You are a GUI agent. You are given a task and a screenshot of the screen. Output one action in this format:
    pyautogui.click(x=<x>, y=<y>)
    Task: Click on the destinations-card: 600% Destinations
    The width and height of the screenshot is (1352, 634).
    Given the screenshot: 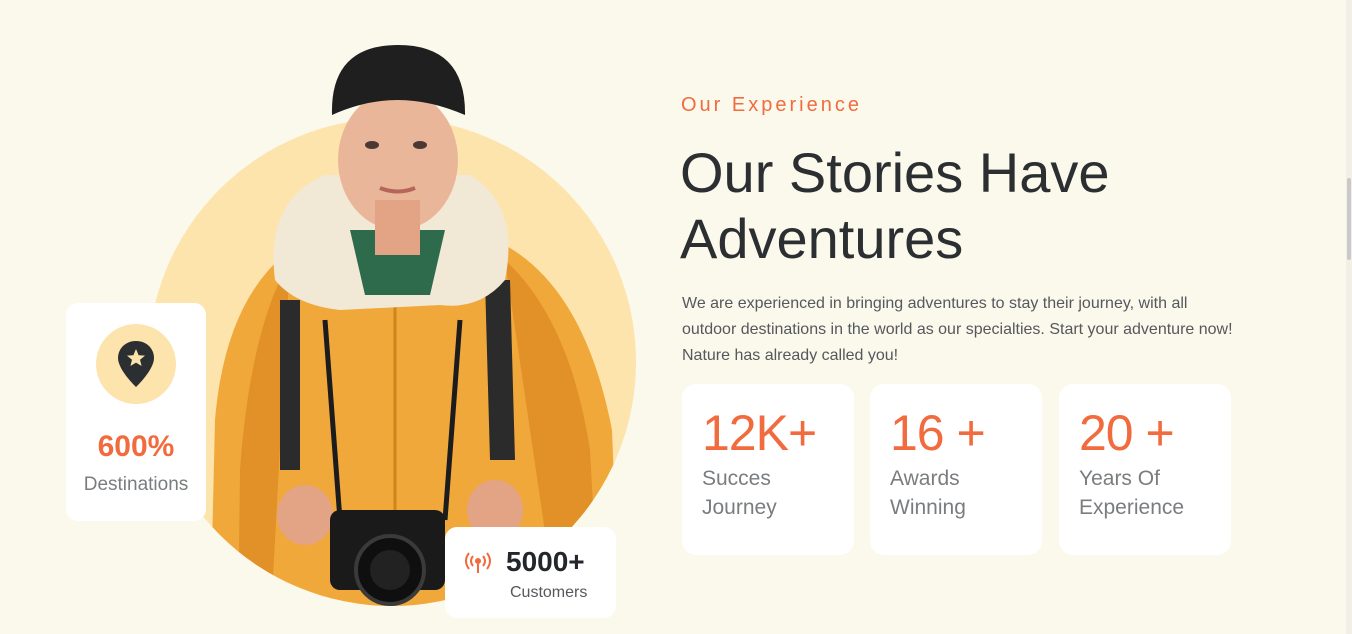 What is the action you would take?
    pyautogui.click(x=136, y=412)
    